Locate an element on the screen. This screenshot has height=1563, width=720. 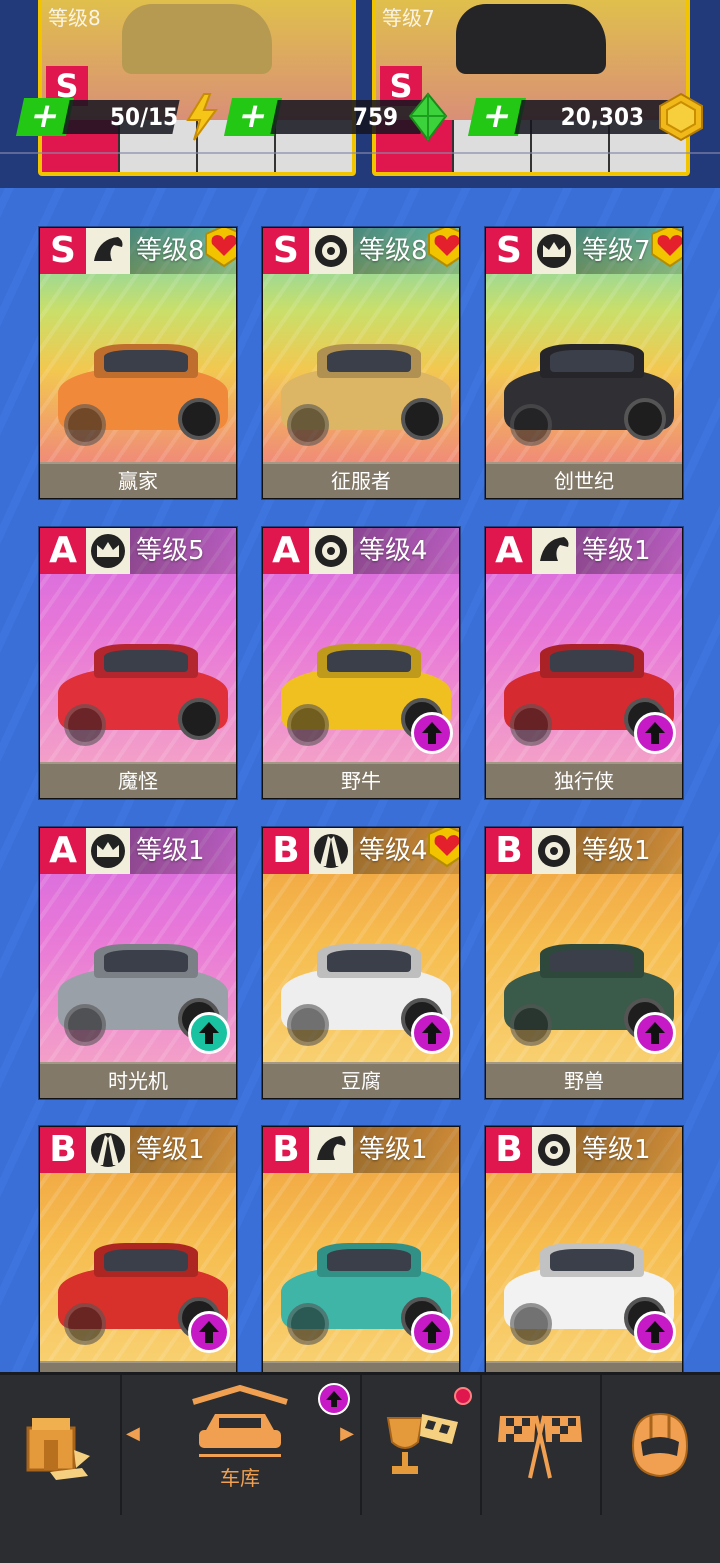
top-peek-strip: 等级8 S 等级7 S is located at coordinates (360, 94).